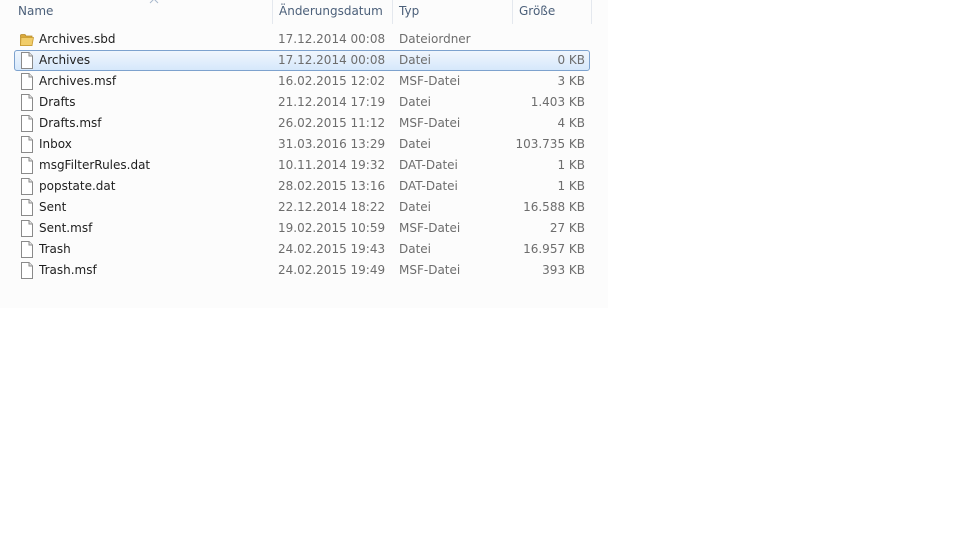 The image size is (960, 540). What do you see at coordinates (68, 270) in the screenshot?
I see `file-name: Trash.msf` at bounding box center [68, 270].